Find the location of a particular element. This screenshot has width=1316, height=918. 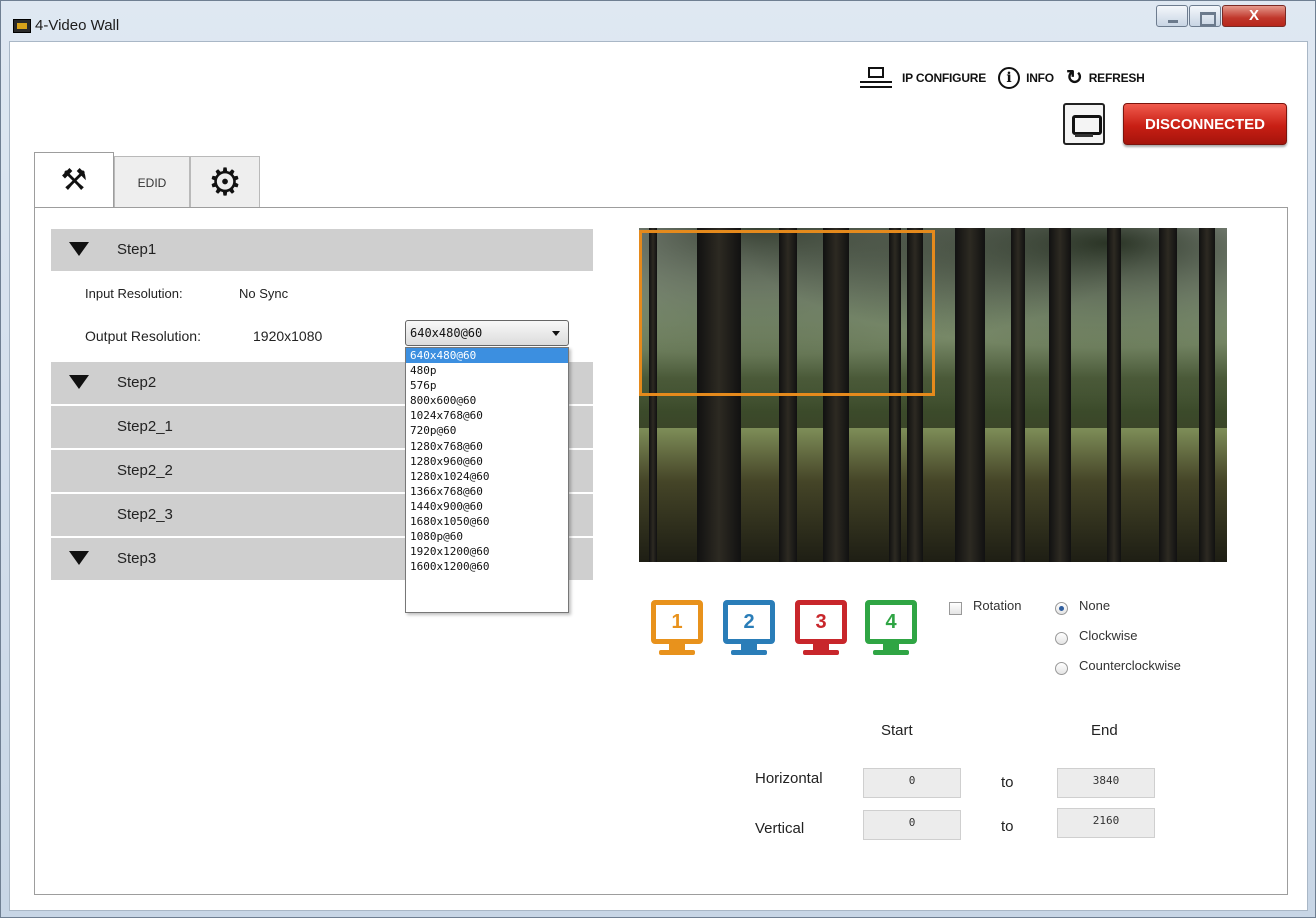

tab-tools: ⚒ is located at coordinates (74, 180).